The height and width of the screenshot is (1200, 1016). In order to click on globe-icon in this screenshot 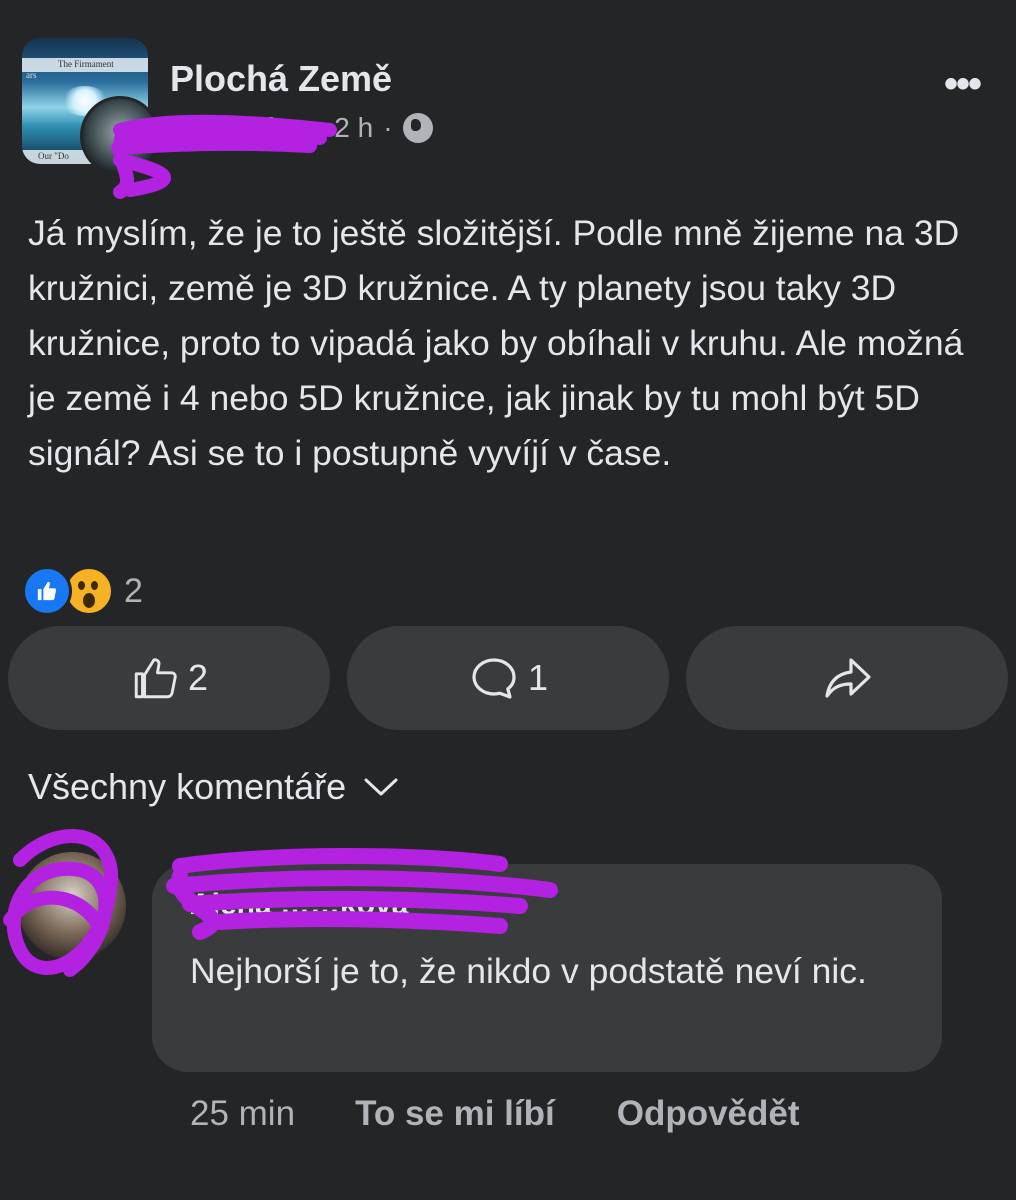, I will do `click(417, 128)`.